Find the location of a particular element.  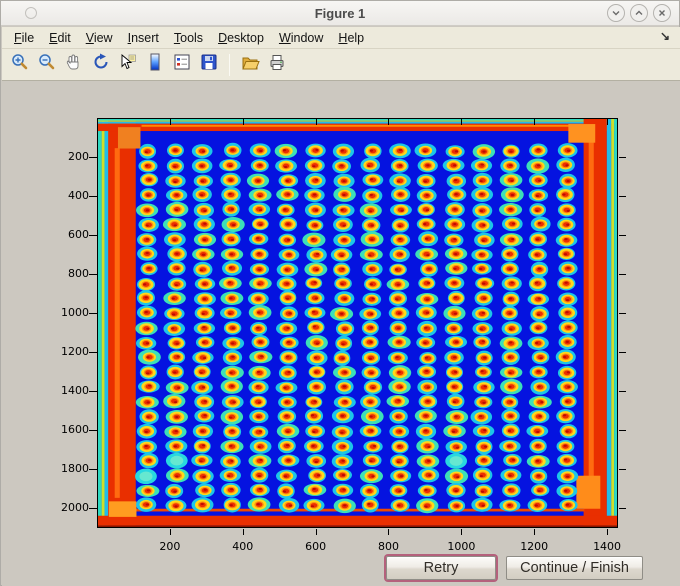

chevron-down-icon is located at coordinates (616, 13).